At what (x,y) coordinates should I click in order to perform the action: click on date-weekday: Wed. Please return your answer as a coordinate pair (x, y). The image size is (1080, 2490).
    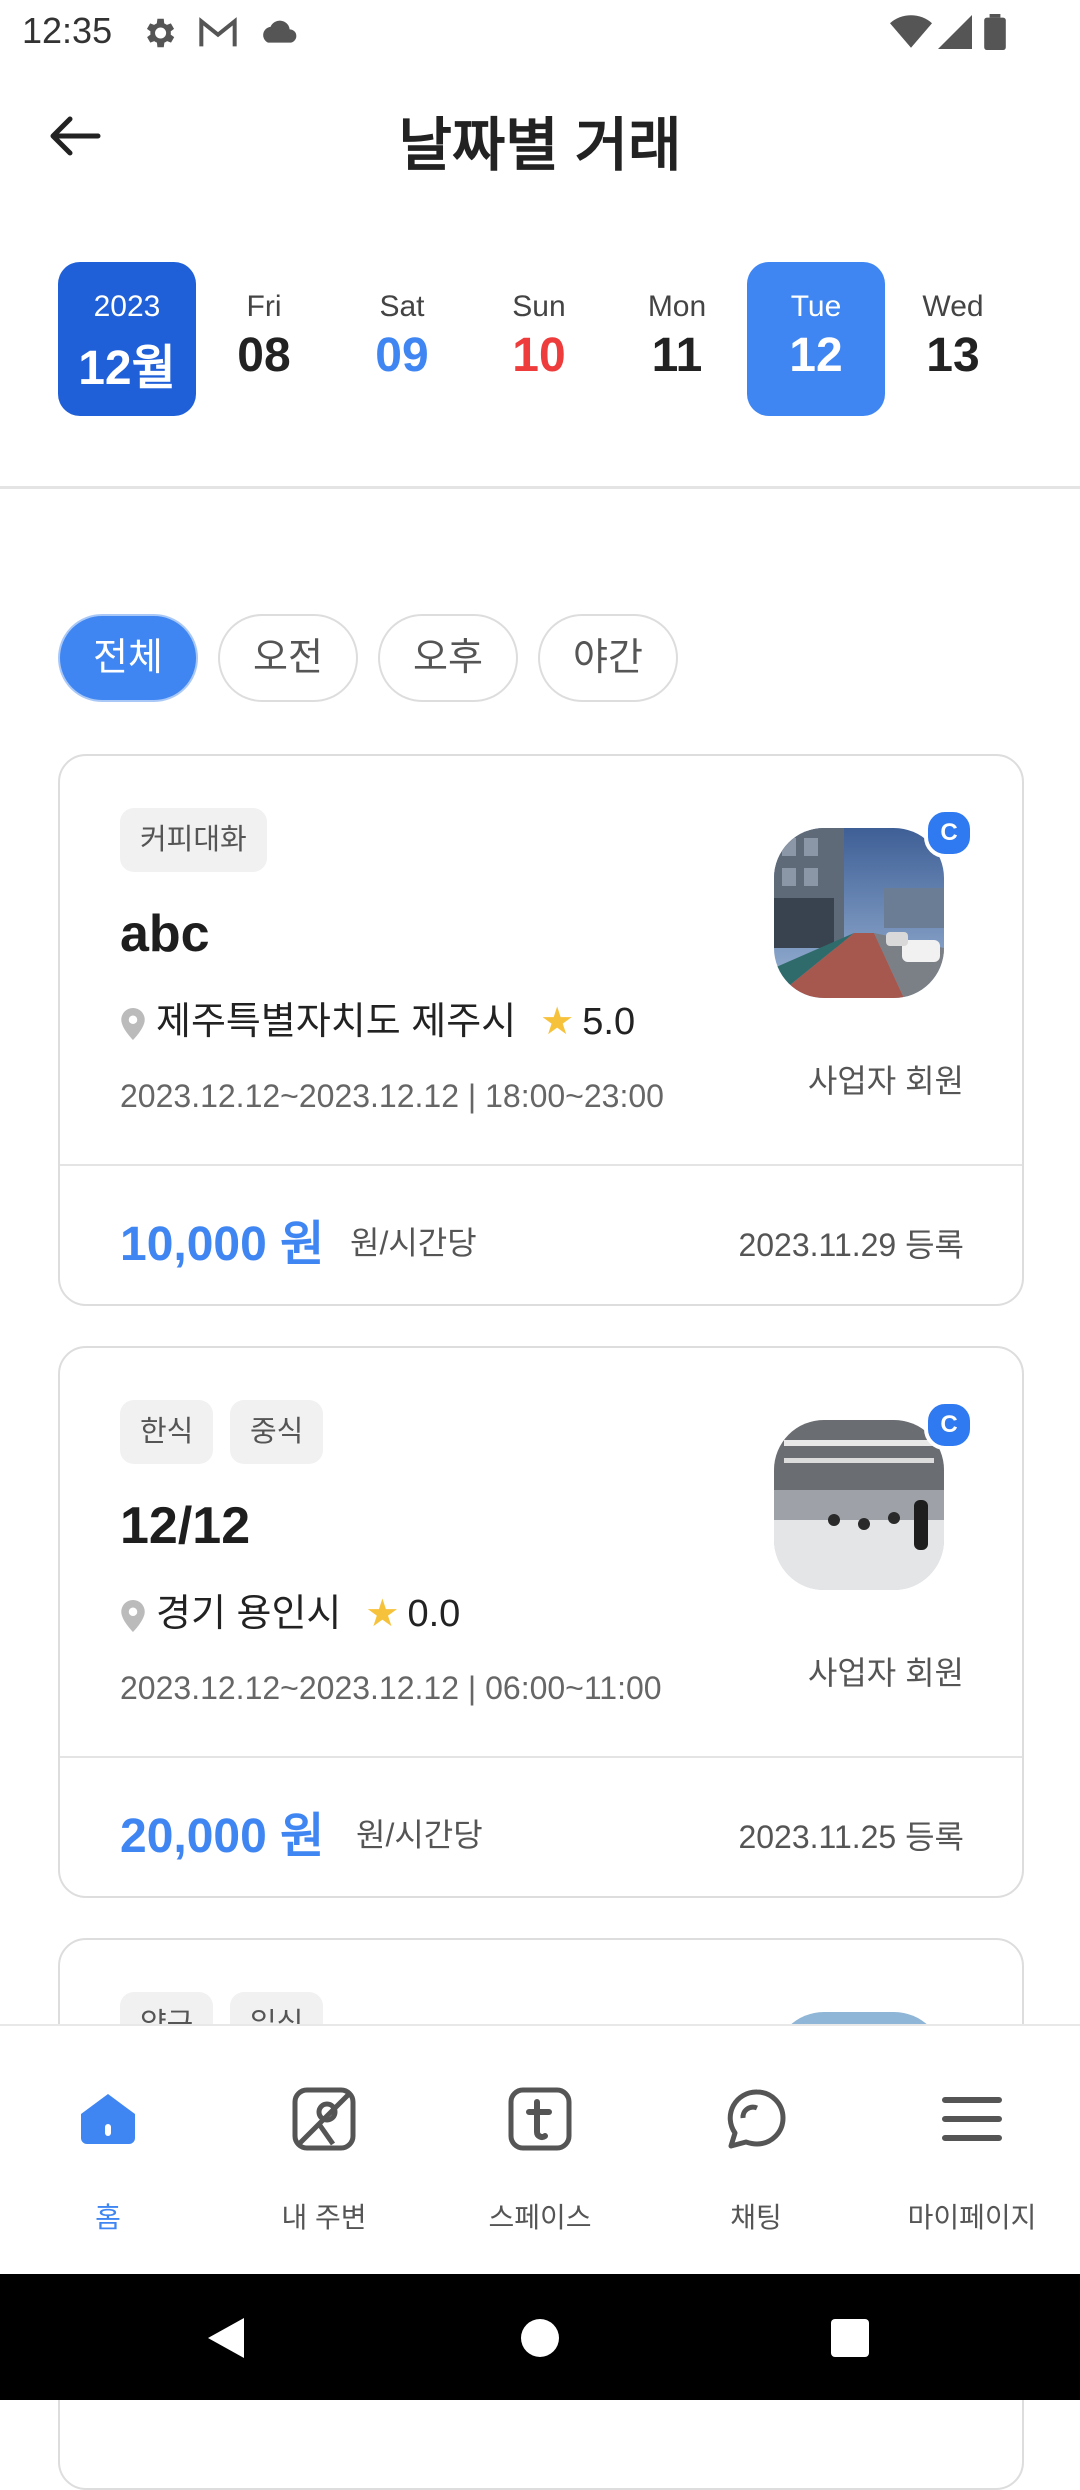
    Looking at the image, I should click on (953, 306).